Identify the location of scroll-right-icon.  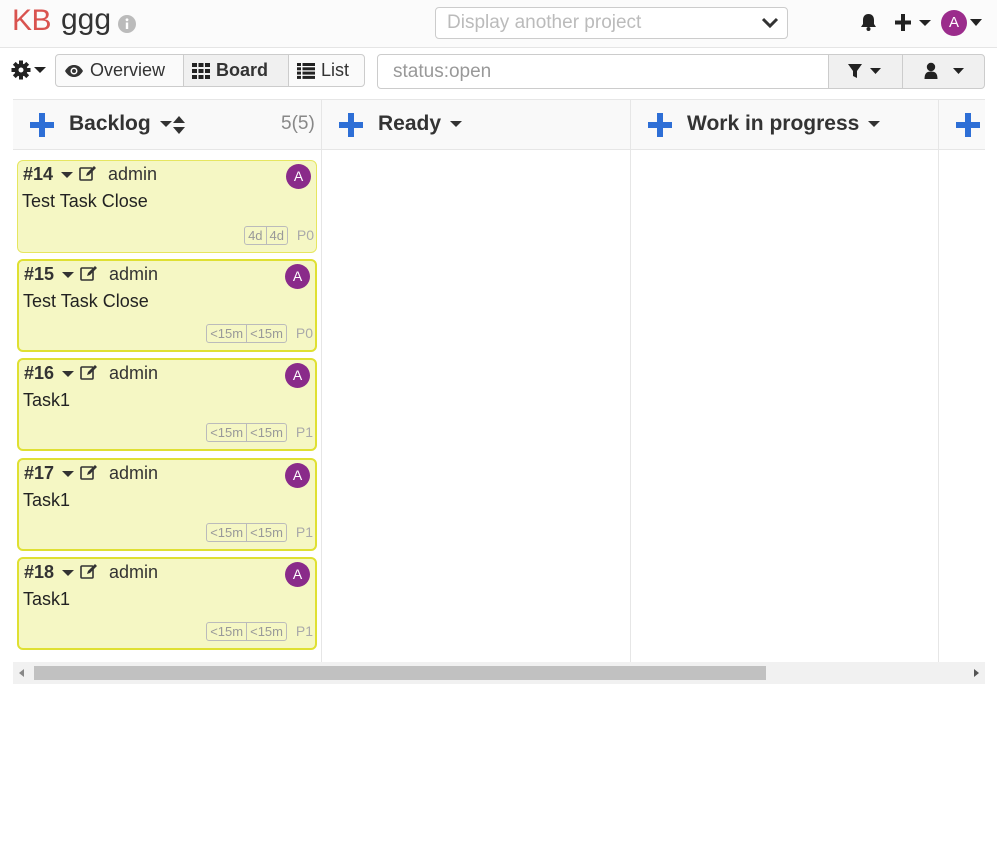
(976, 673).